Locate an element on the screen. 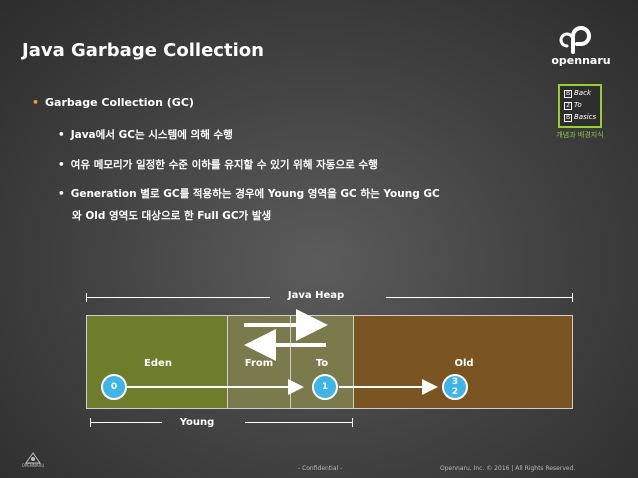 The height and width of the screenshot is (478, 638). to-object: 1 is located at coordinates (325, 387).